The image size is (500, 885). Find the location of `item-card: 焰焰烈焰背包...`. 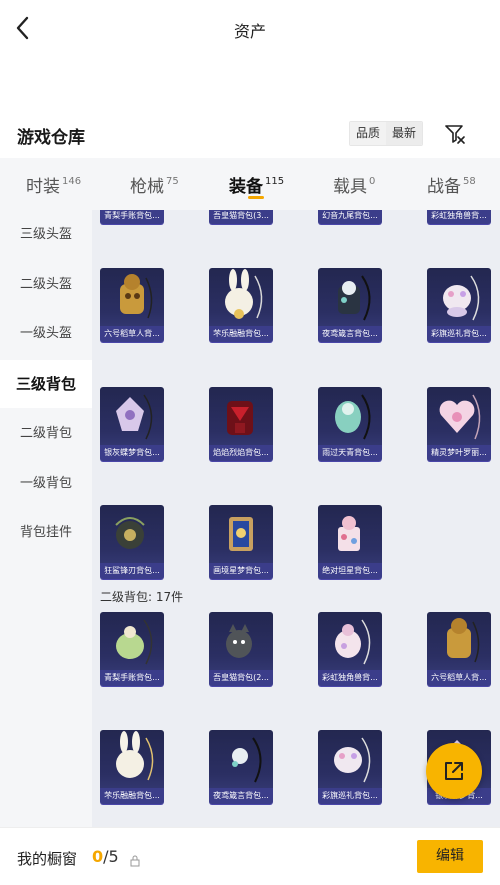

item-card: 焰焰烈焰背包... is located at coordinates (241, 424).